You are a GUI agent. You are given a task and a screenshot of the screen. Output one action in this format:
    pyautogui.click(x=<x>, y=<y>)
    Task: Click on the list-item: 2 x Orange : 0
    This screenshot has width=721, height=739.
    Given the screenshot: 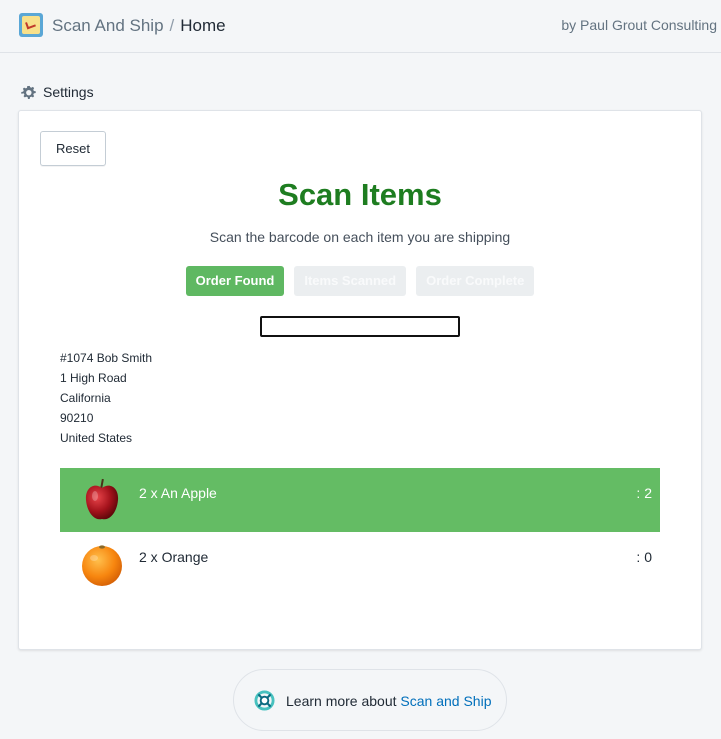 What is the action you would take?
    pyautogui.click(x=360, y=564)
    